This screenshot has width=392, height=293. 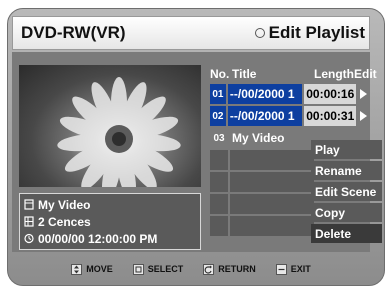 What do you see at coordinates (209, 269) in the screenshot?
I see `return-icon` at bounding box center [209, 269].